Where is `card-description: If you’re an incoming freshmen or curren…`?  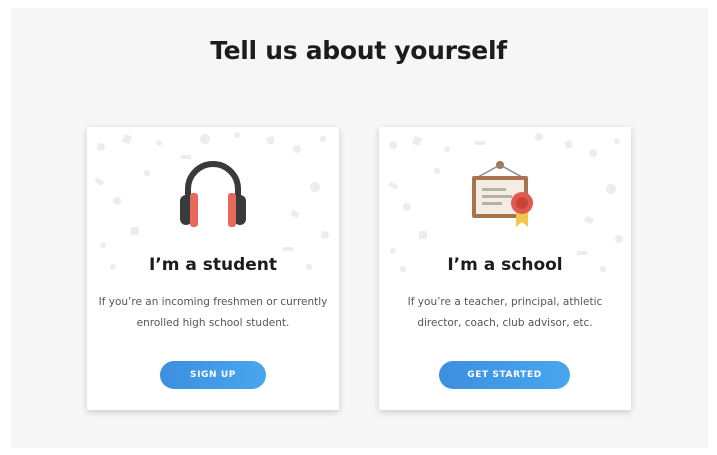 card-description: If you’re an incoming freshmen or curren… is located at coordinates (213, 312).